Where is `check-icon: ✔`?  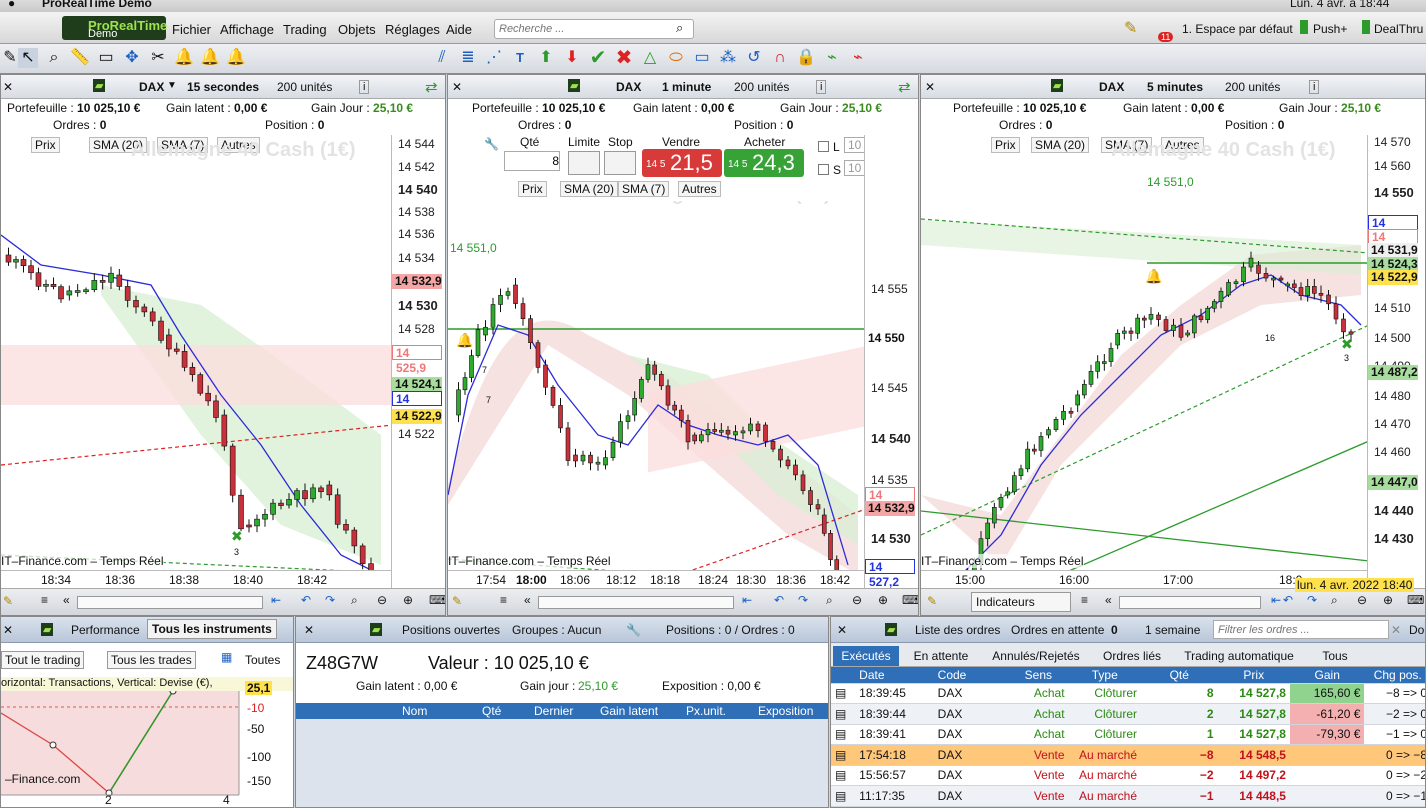 check-icon: ✔ is located at coordinates (598, 58).